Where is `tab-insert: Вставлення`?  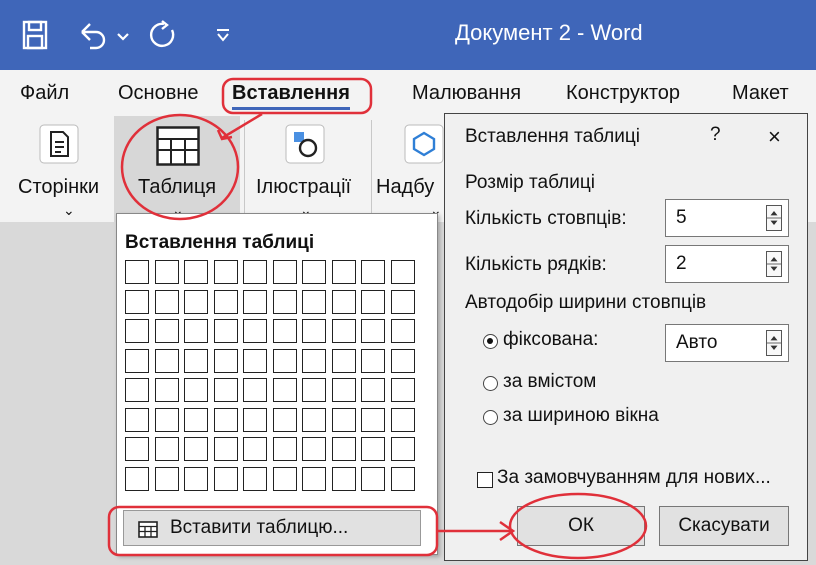 tab-insert: Вставлення is located at coordinates (291, 96).